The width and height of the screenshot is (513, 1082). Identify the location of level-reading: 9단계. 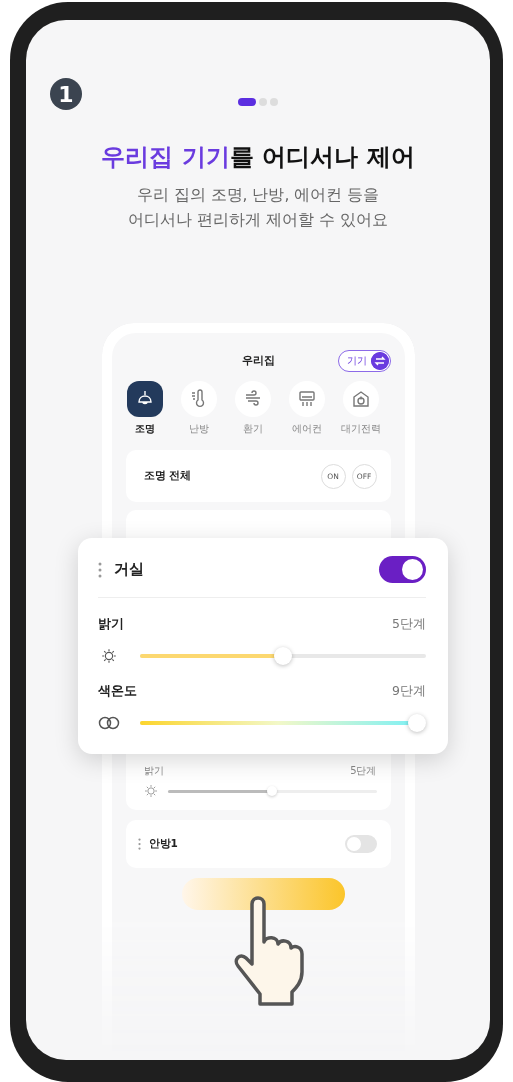
(409, 691).